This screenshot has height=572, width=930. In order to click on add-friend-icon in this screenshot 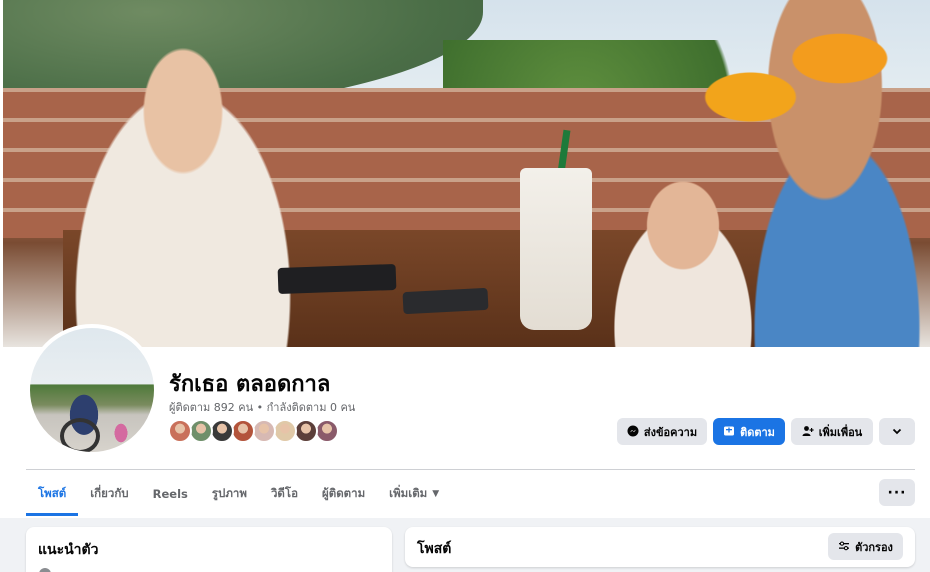, I will do `click(808, 432)`.